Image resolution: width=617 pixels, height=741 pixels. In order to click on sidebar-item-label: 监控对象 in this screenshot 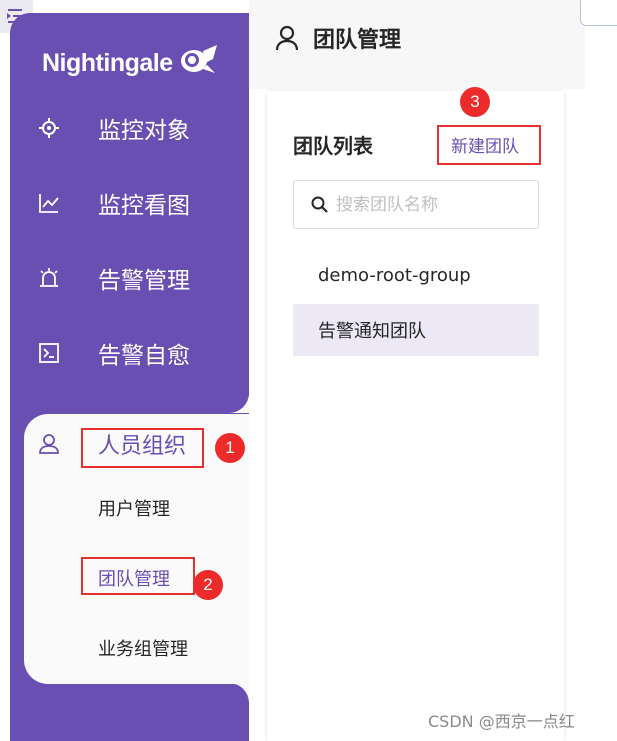, I will do `click(144, 131)`.